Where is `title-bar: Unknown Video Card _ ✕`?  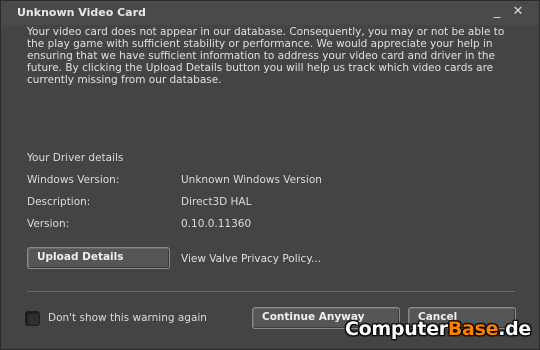
title-bar: Unknown Video Card _ ✕ is located at coordinates (270, 13).